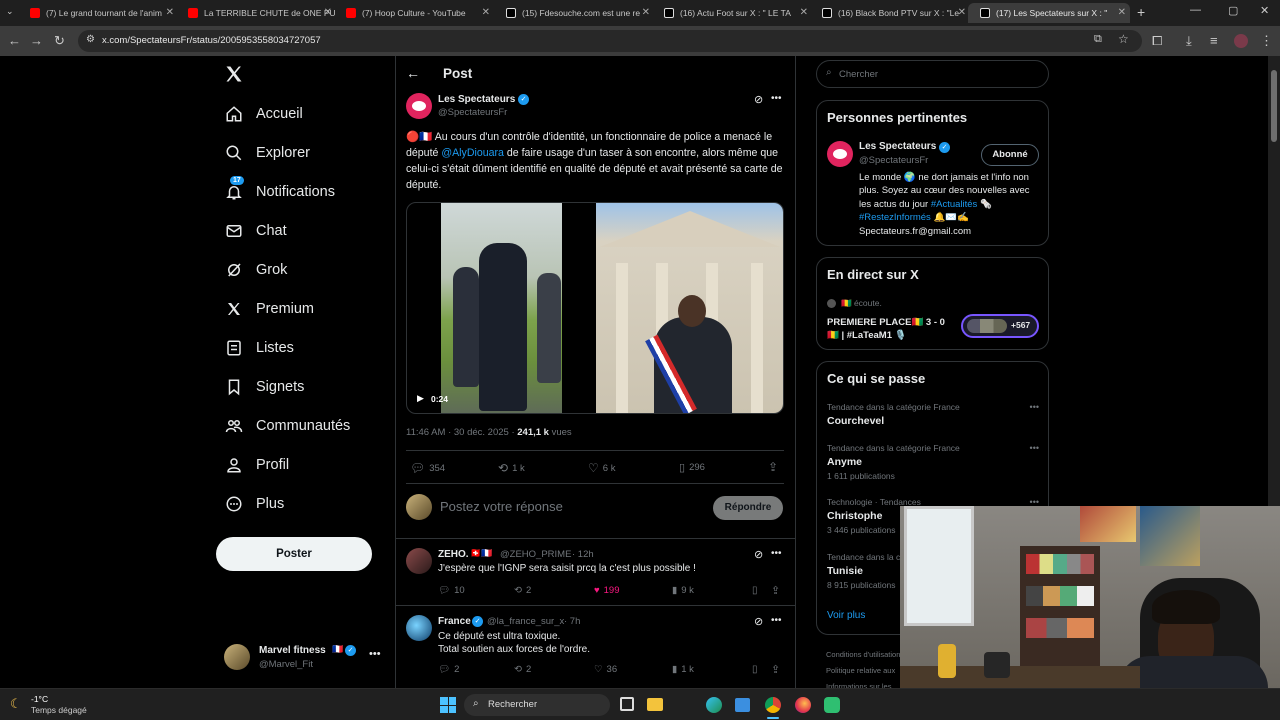  Describe the element at coordinates (601, 468) in the screenshot. I see `like-action: ♡ 6 k` at that location.